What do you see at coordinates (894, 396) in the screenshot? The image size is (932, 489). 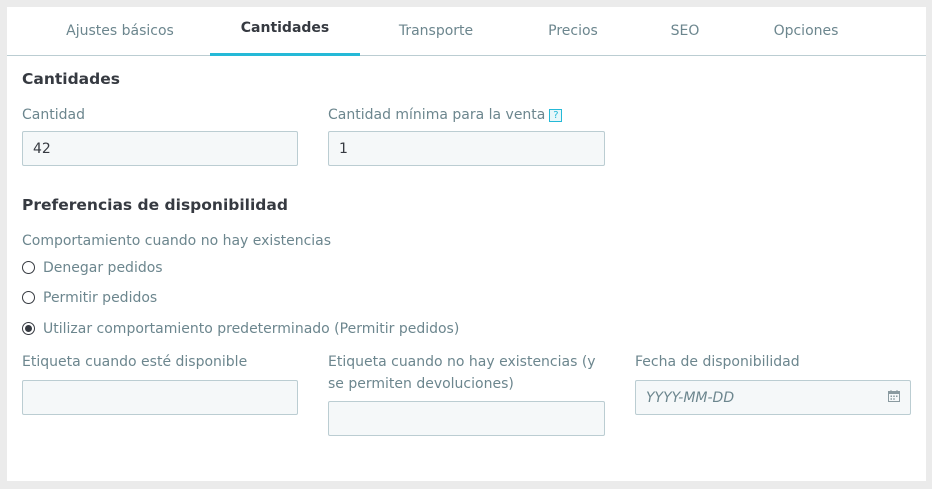 I see `calendar-icon` at bounding box center [894, 396].